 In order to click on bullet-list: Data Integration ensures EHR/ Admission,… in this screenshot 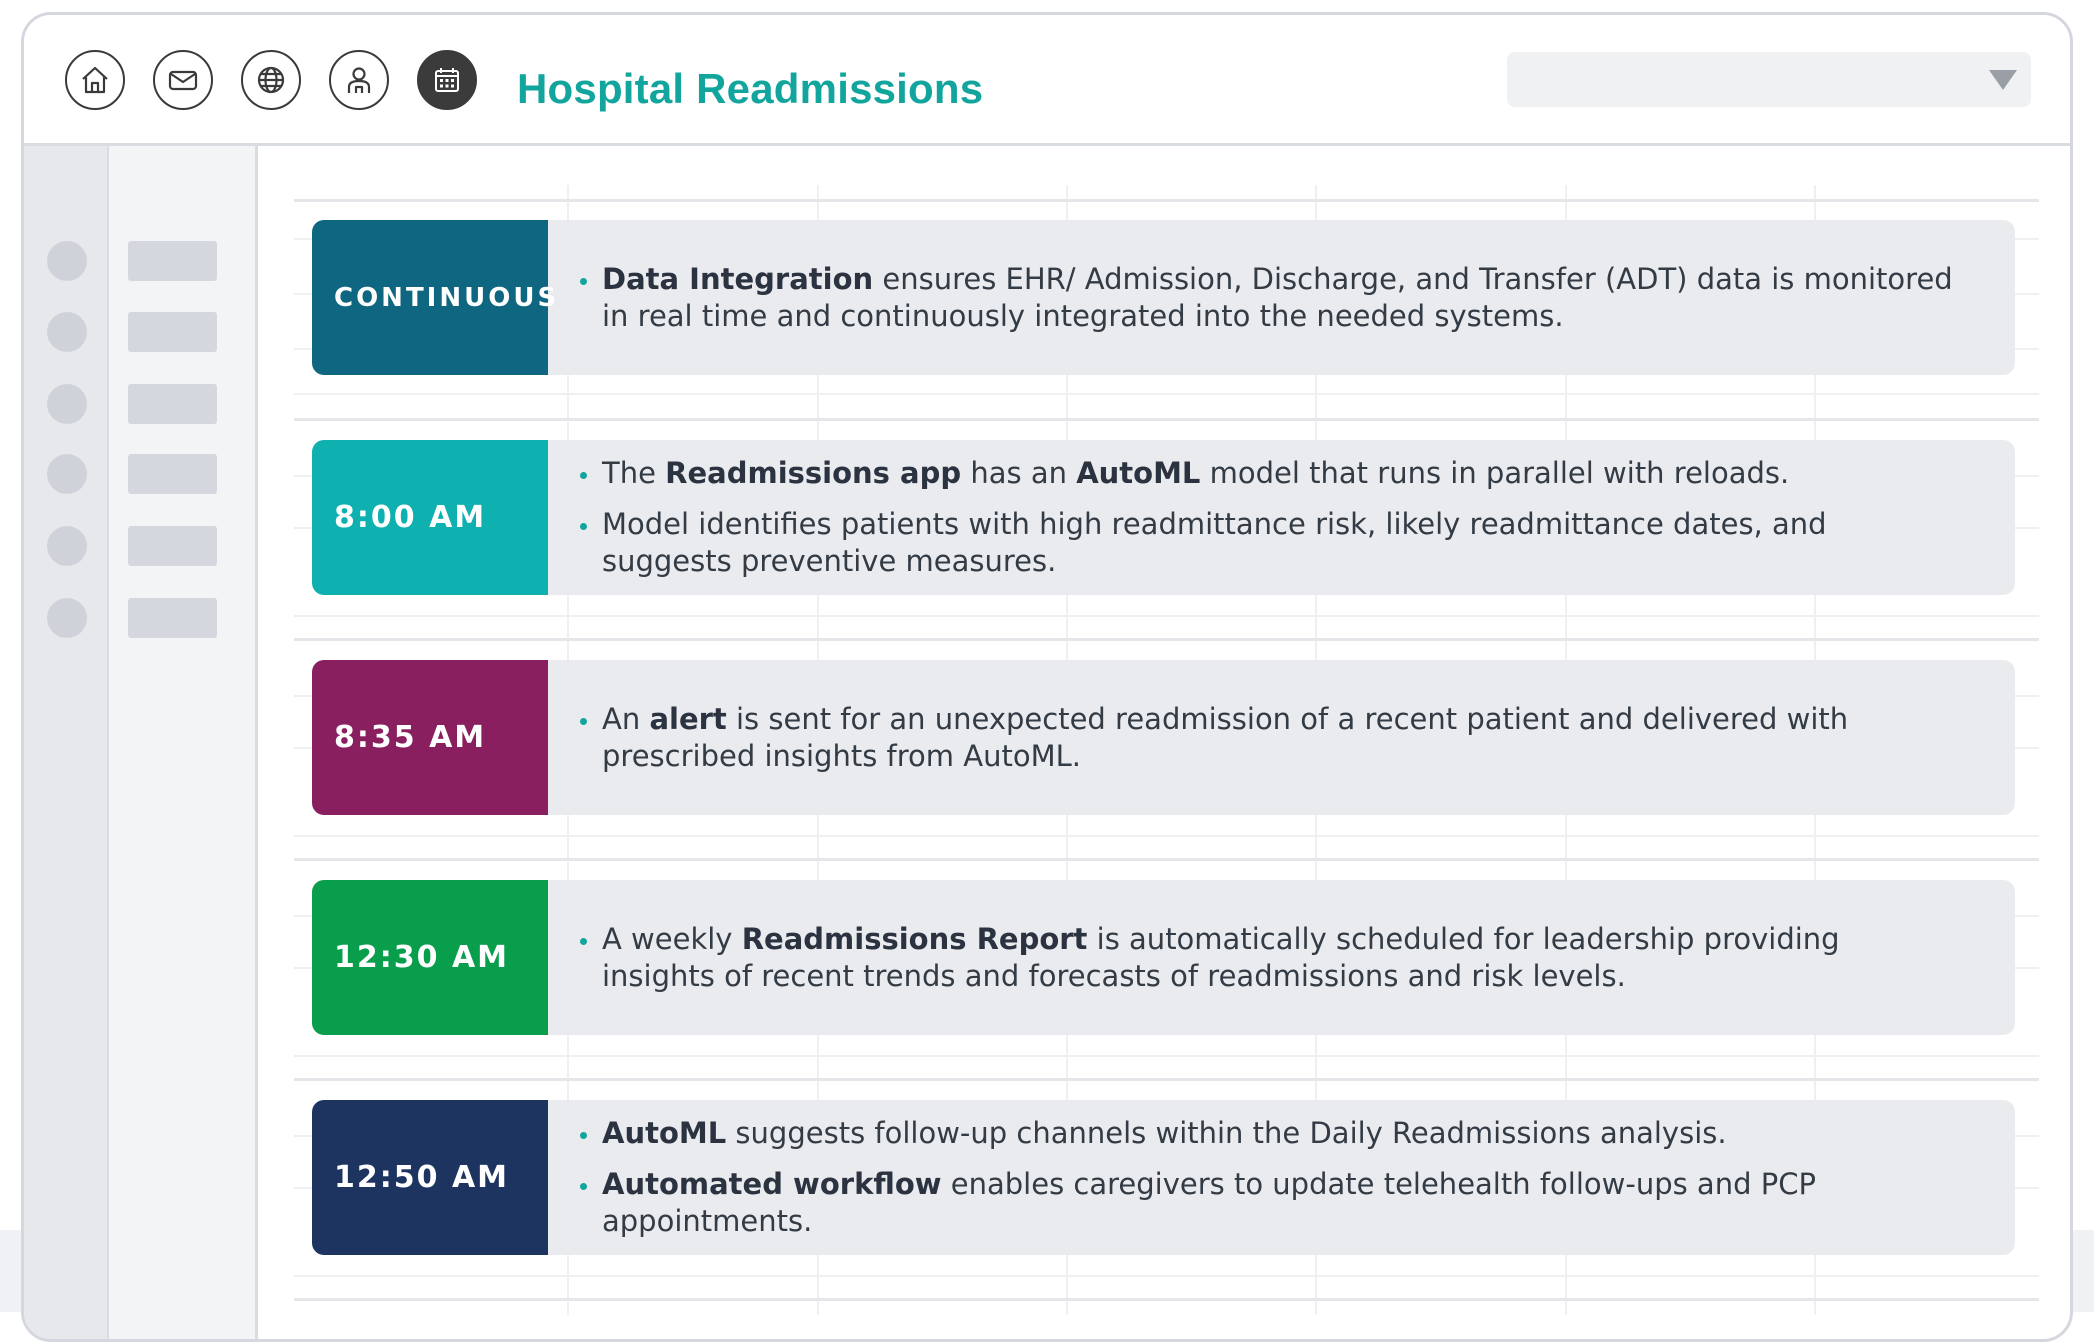, I will do `click(1266, 297)`.